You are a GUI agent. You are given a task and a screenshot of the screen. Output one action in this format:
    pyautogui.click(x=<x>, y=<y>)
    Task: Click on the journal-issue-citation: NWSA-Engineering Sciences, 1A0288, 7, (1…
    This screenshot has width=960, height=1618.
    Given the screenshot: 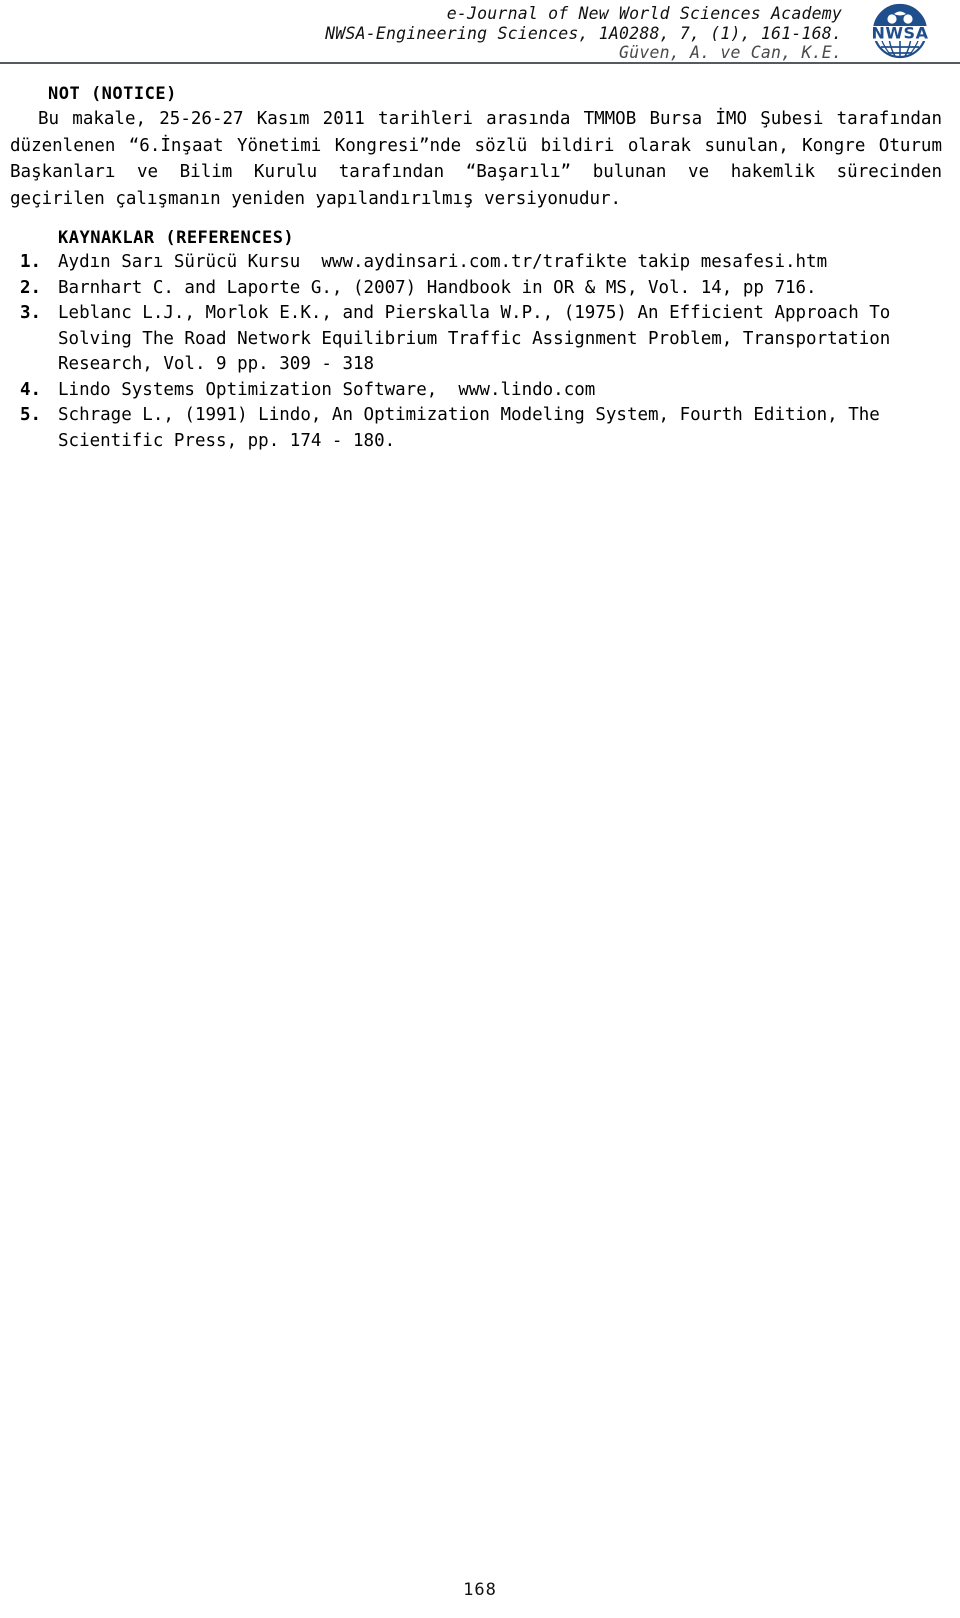 What is the action you would take?
    pyautogui.click(x=583, y=33)
    